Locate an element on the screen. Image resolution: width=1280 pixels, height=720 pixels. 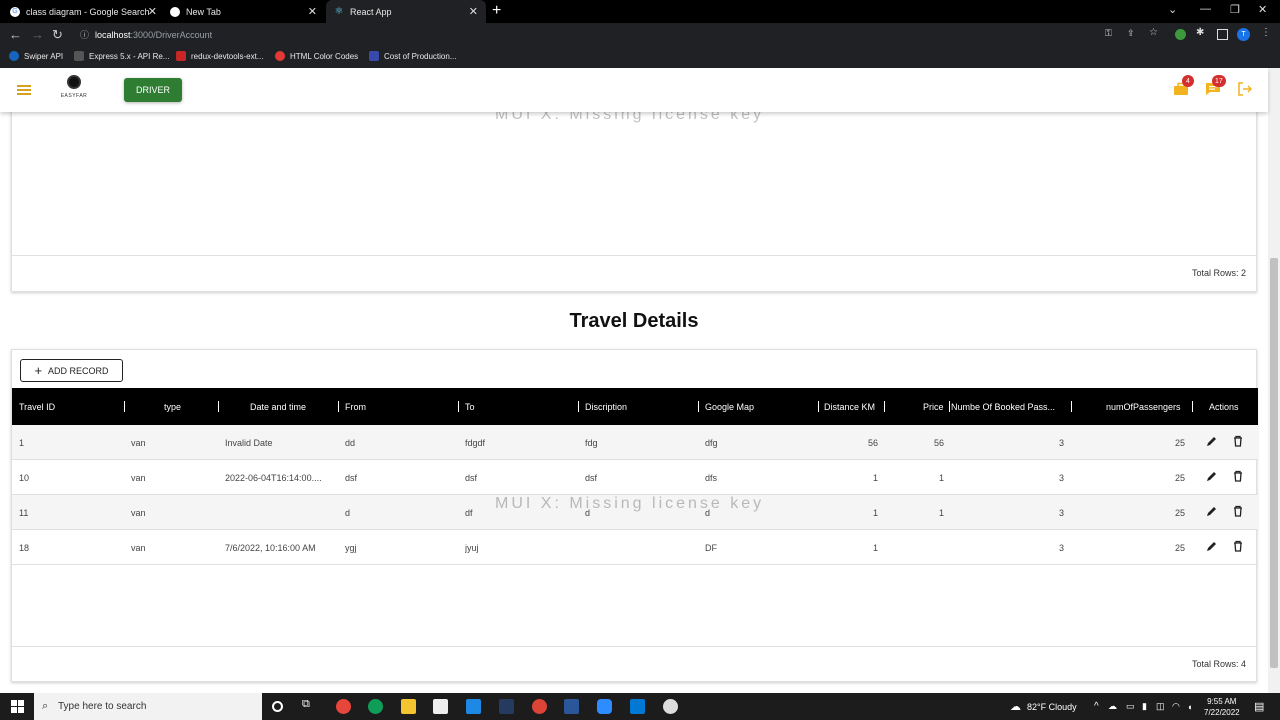
mail-icon is located at coordinates (473, 706).